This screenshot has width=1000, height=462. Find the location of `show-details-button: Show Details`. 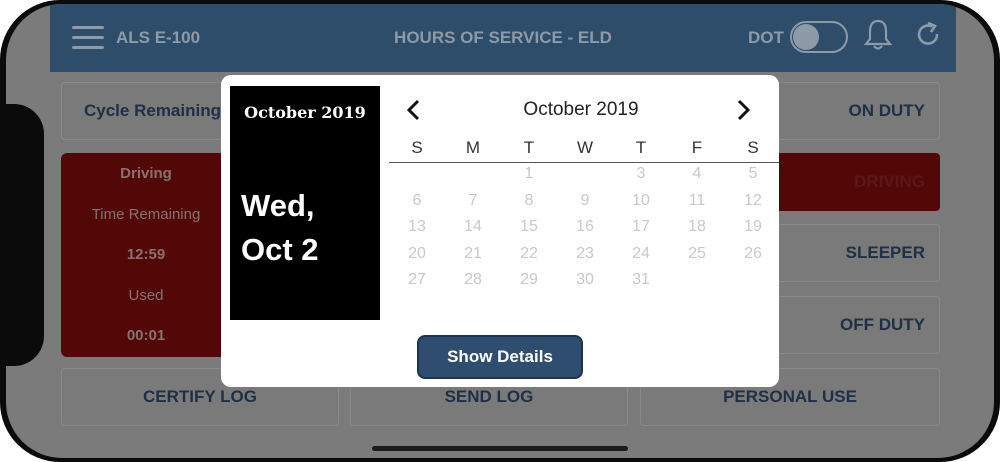

show-details-button: Show Details is located at coordinates (500, 357).